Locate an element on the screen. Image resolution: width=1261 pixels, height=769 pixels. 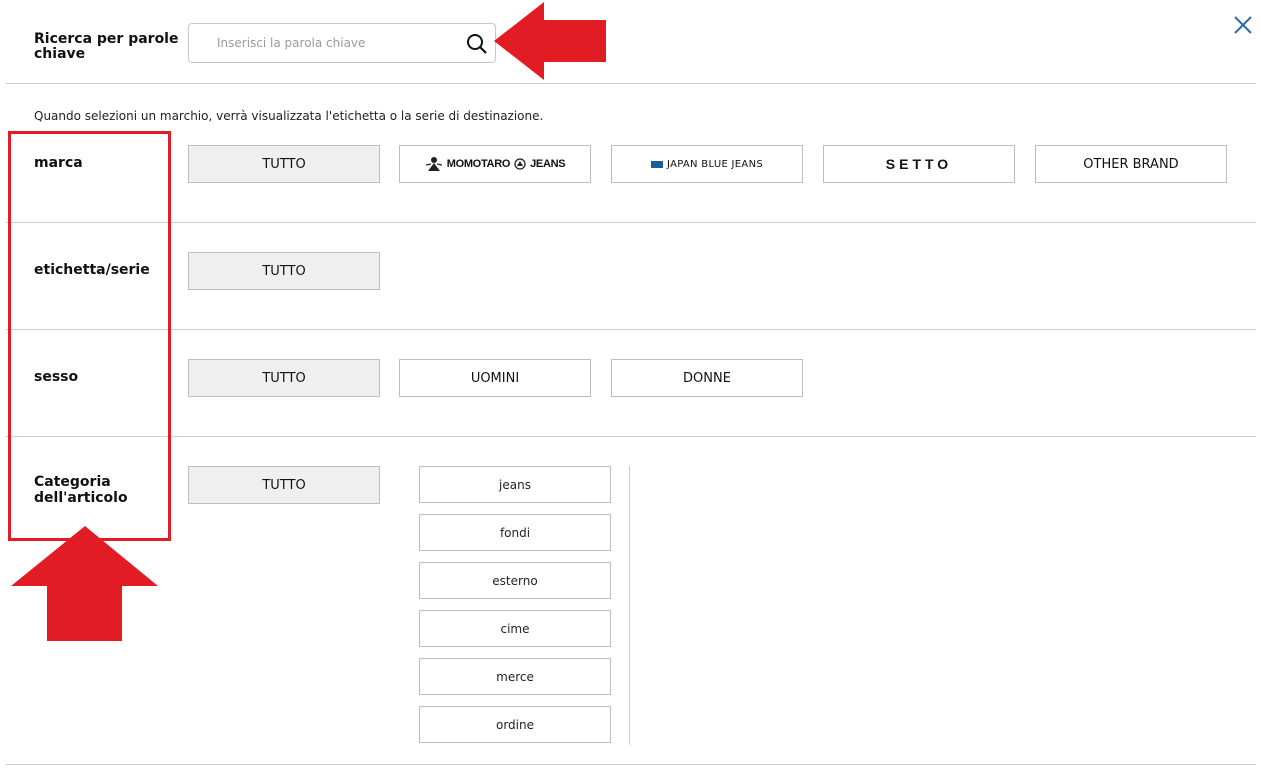
category-item-fondi: fondi is located at coordinates (515, 532).